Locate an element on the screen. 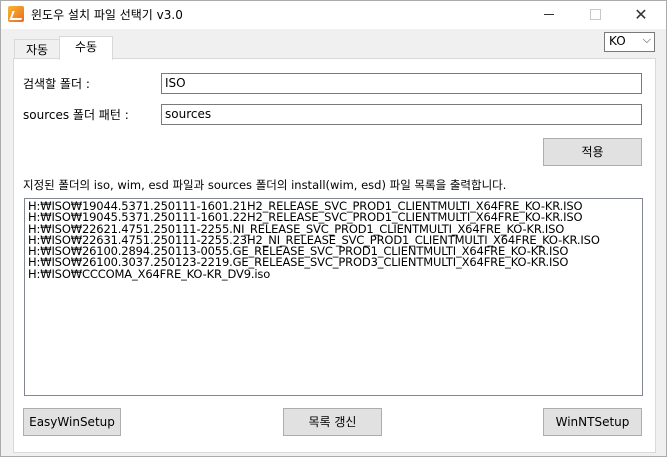  search-folder-input: ISO is located at coordinates (401, 83).